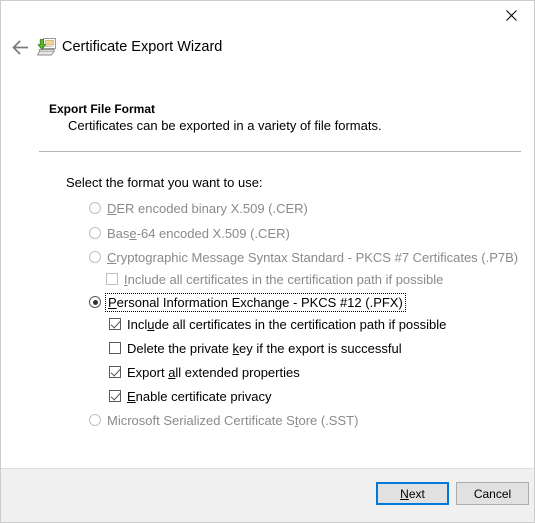 The image size is (535, 523). What do you see at coordinates (237, 372) in the screenshot?
I see `label-rest: ll extended properties` at bounding box center [237, 372].